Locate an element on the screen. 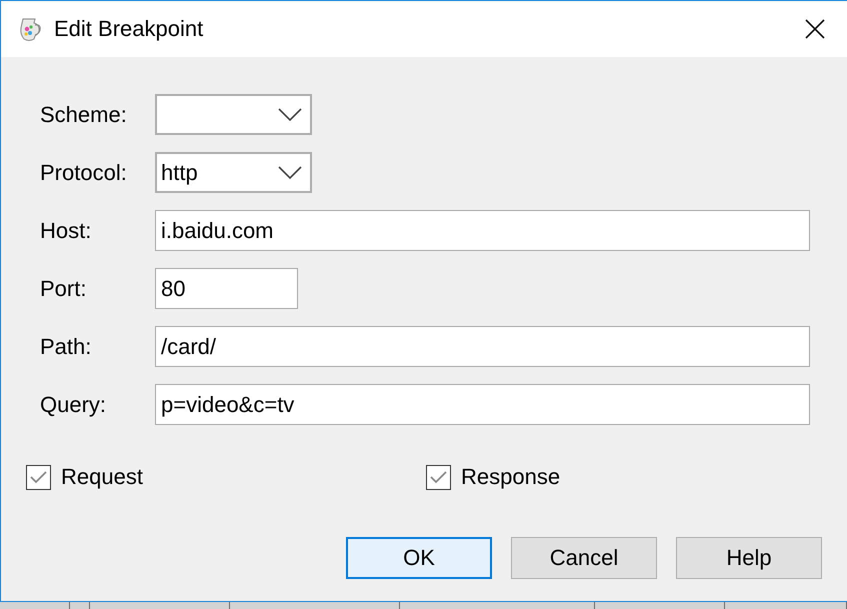 This screenshot has height=609, width=847. pitcher-icon is located at coordinates (30, 29).